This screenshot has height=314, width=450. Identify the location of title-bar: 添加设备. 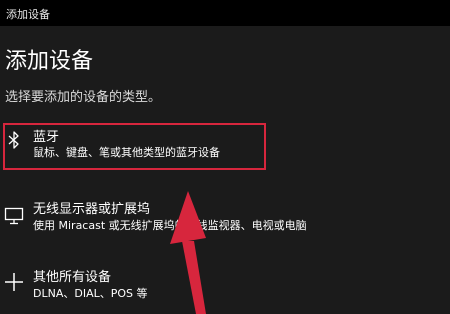
(225, 13).